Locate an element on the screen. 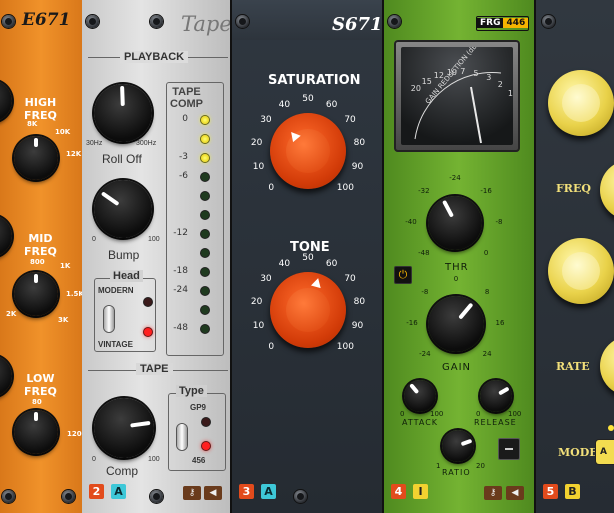 Image resolution: width=614 pixels, height=513 pixels. bump-min: 0 is located at coordinates (94, 239).